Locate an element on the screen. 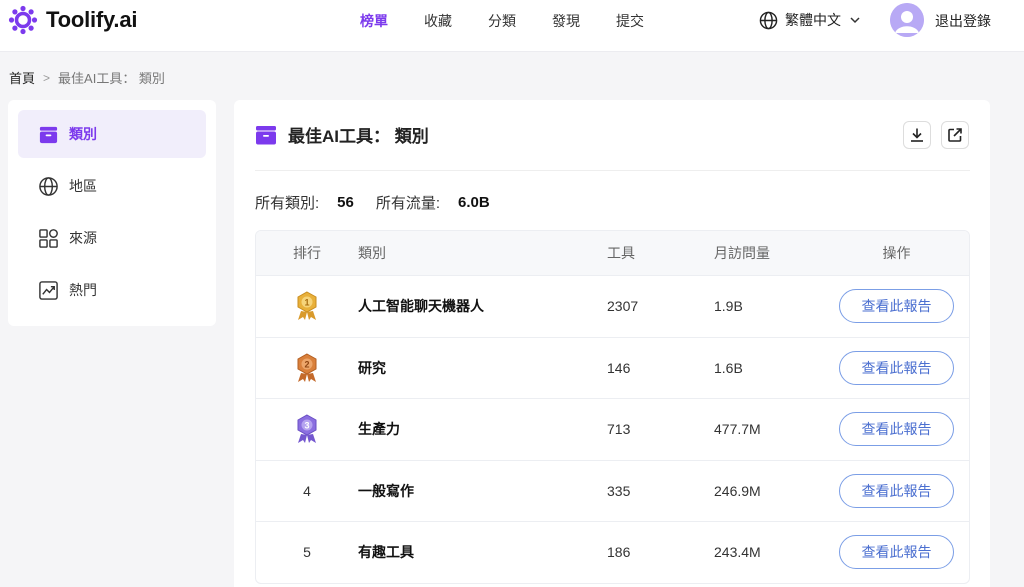 Image resolution: width=1024 pixels, height=587 pixels. shapes-icon is located at coordinates (48, 238).